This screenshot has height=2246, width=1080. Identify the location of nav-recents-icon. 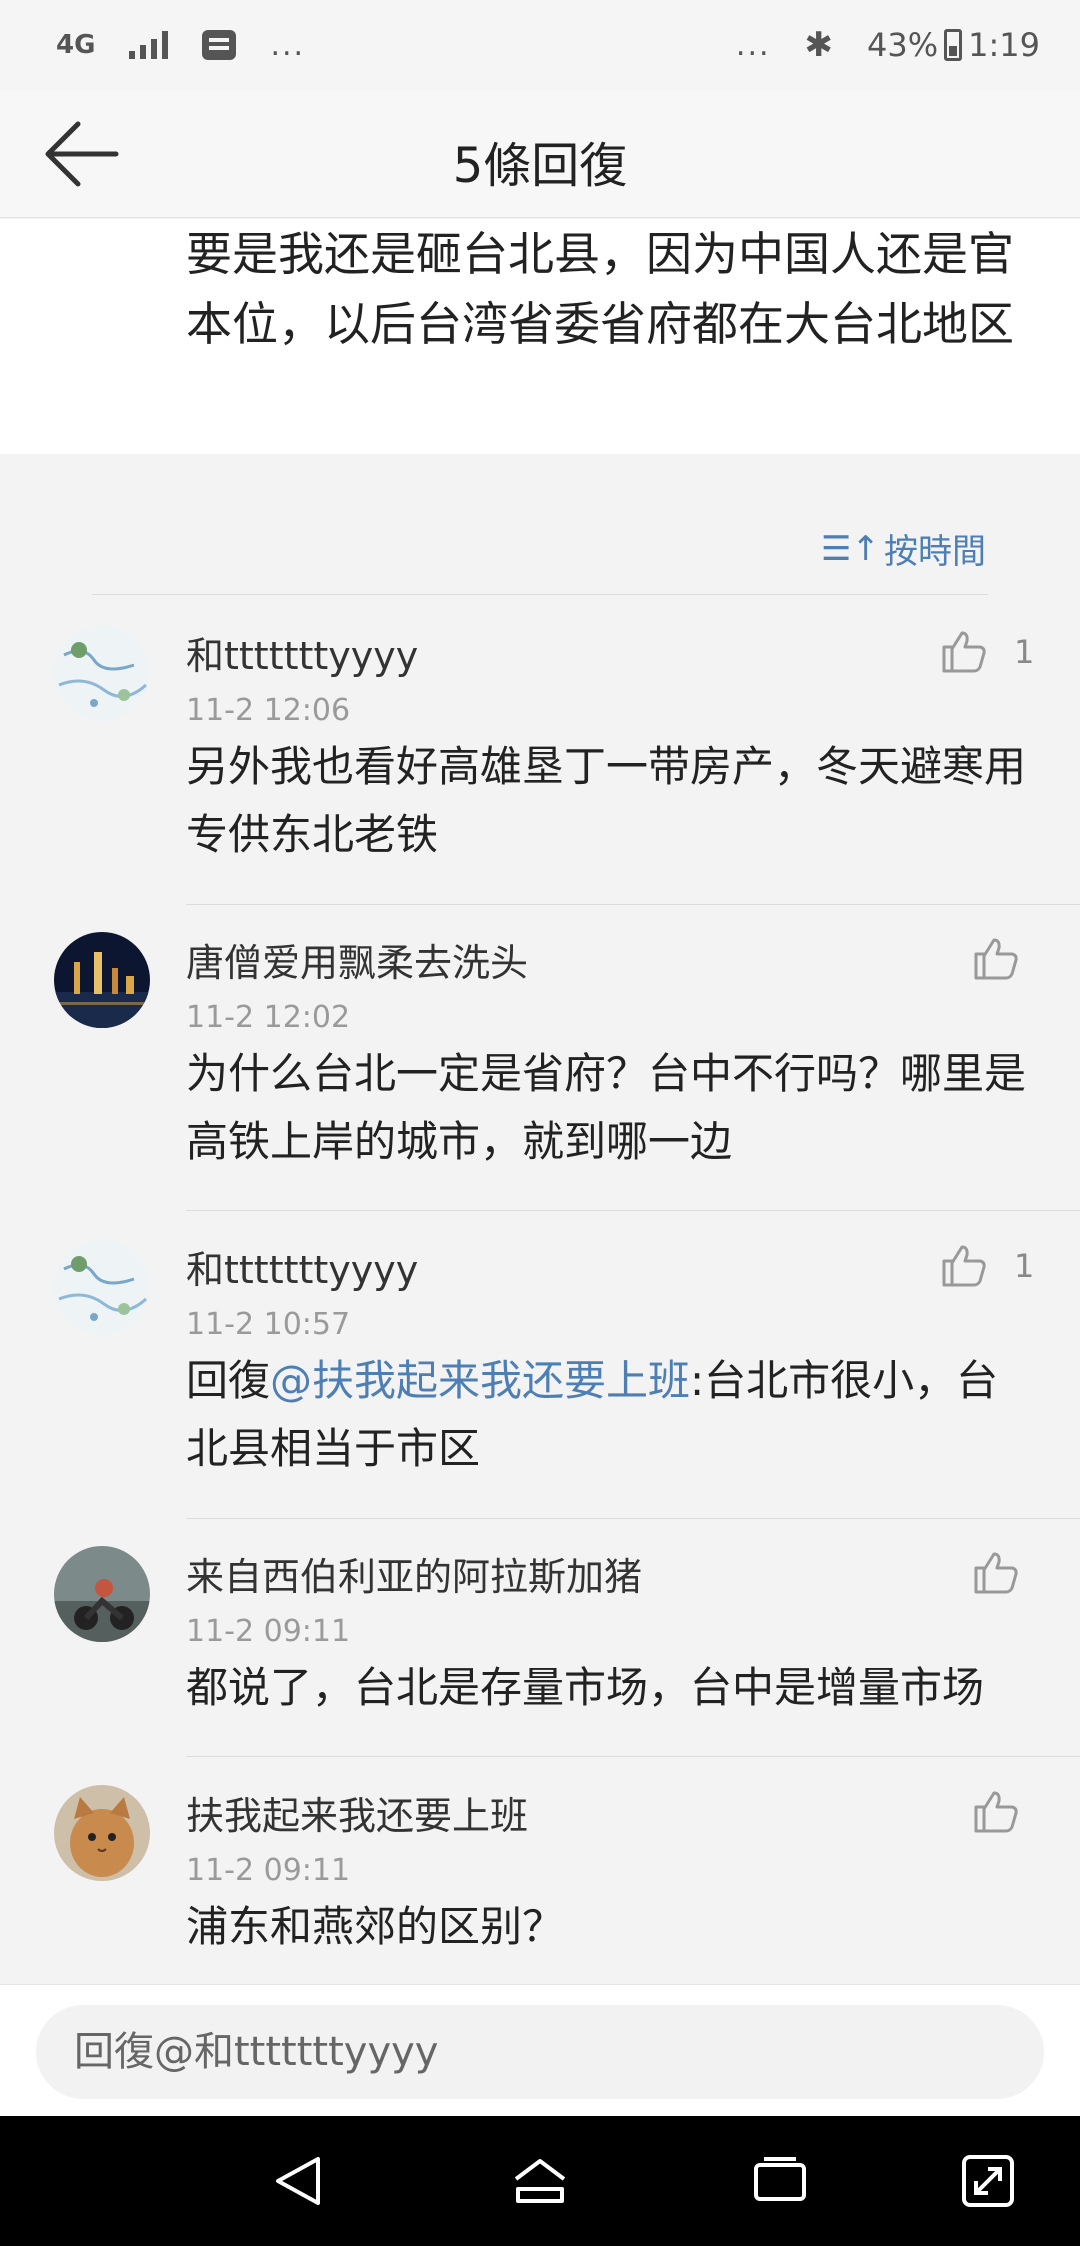
(780, 2179).